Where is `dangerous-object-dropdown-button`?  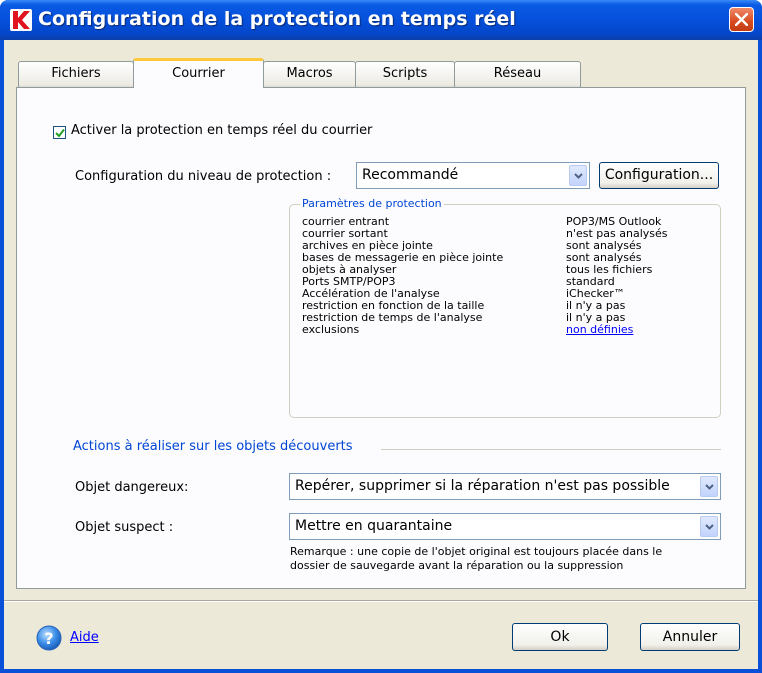 dangerous-object-dropdown-button is located at coordinates (709, 486).